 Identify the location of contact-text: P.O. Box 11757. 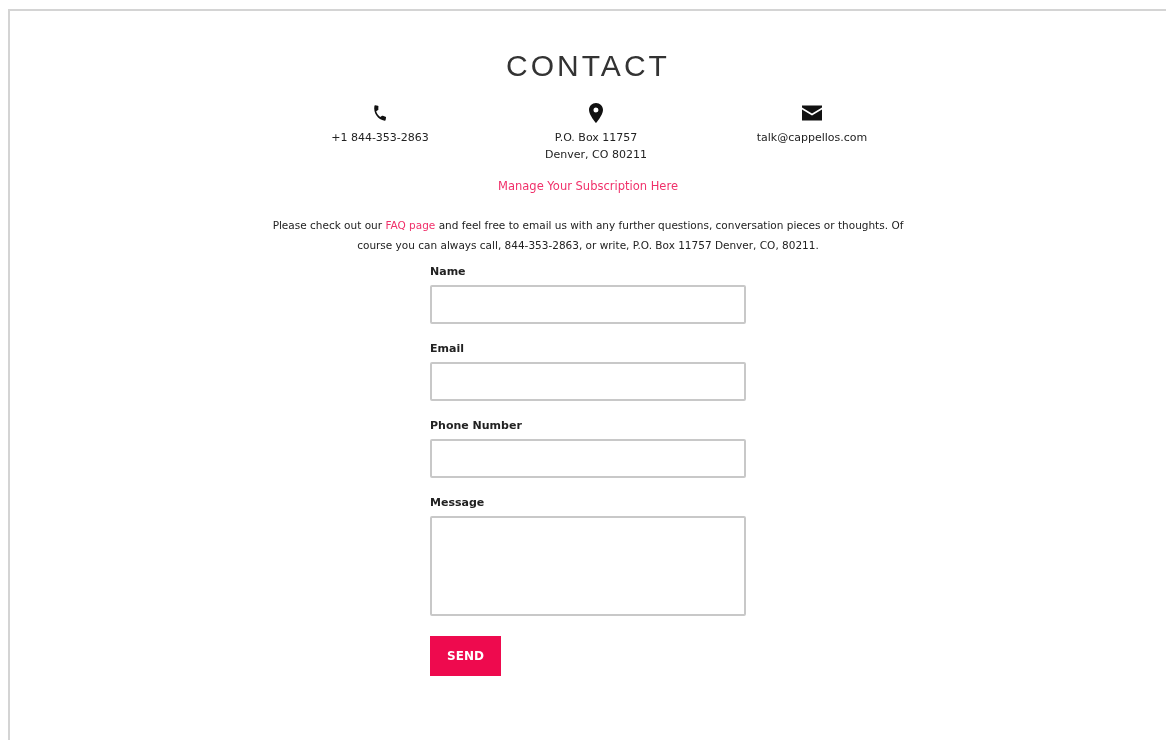
(596, 137).